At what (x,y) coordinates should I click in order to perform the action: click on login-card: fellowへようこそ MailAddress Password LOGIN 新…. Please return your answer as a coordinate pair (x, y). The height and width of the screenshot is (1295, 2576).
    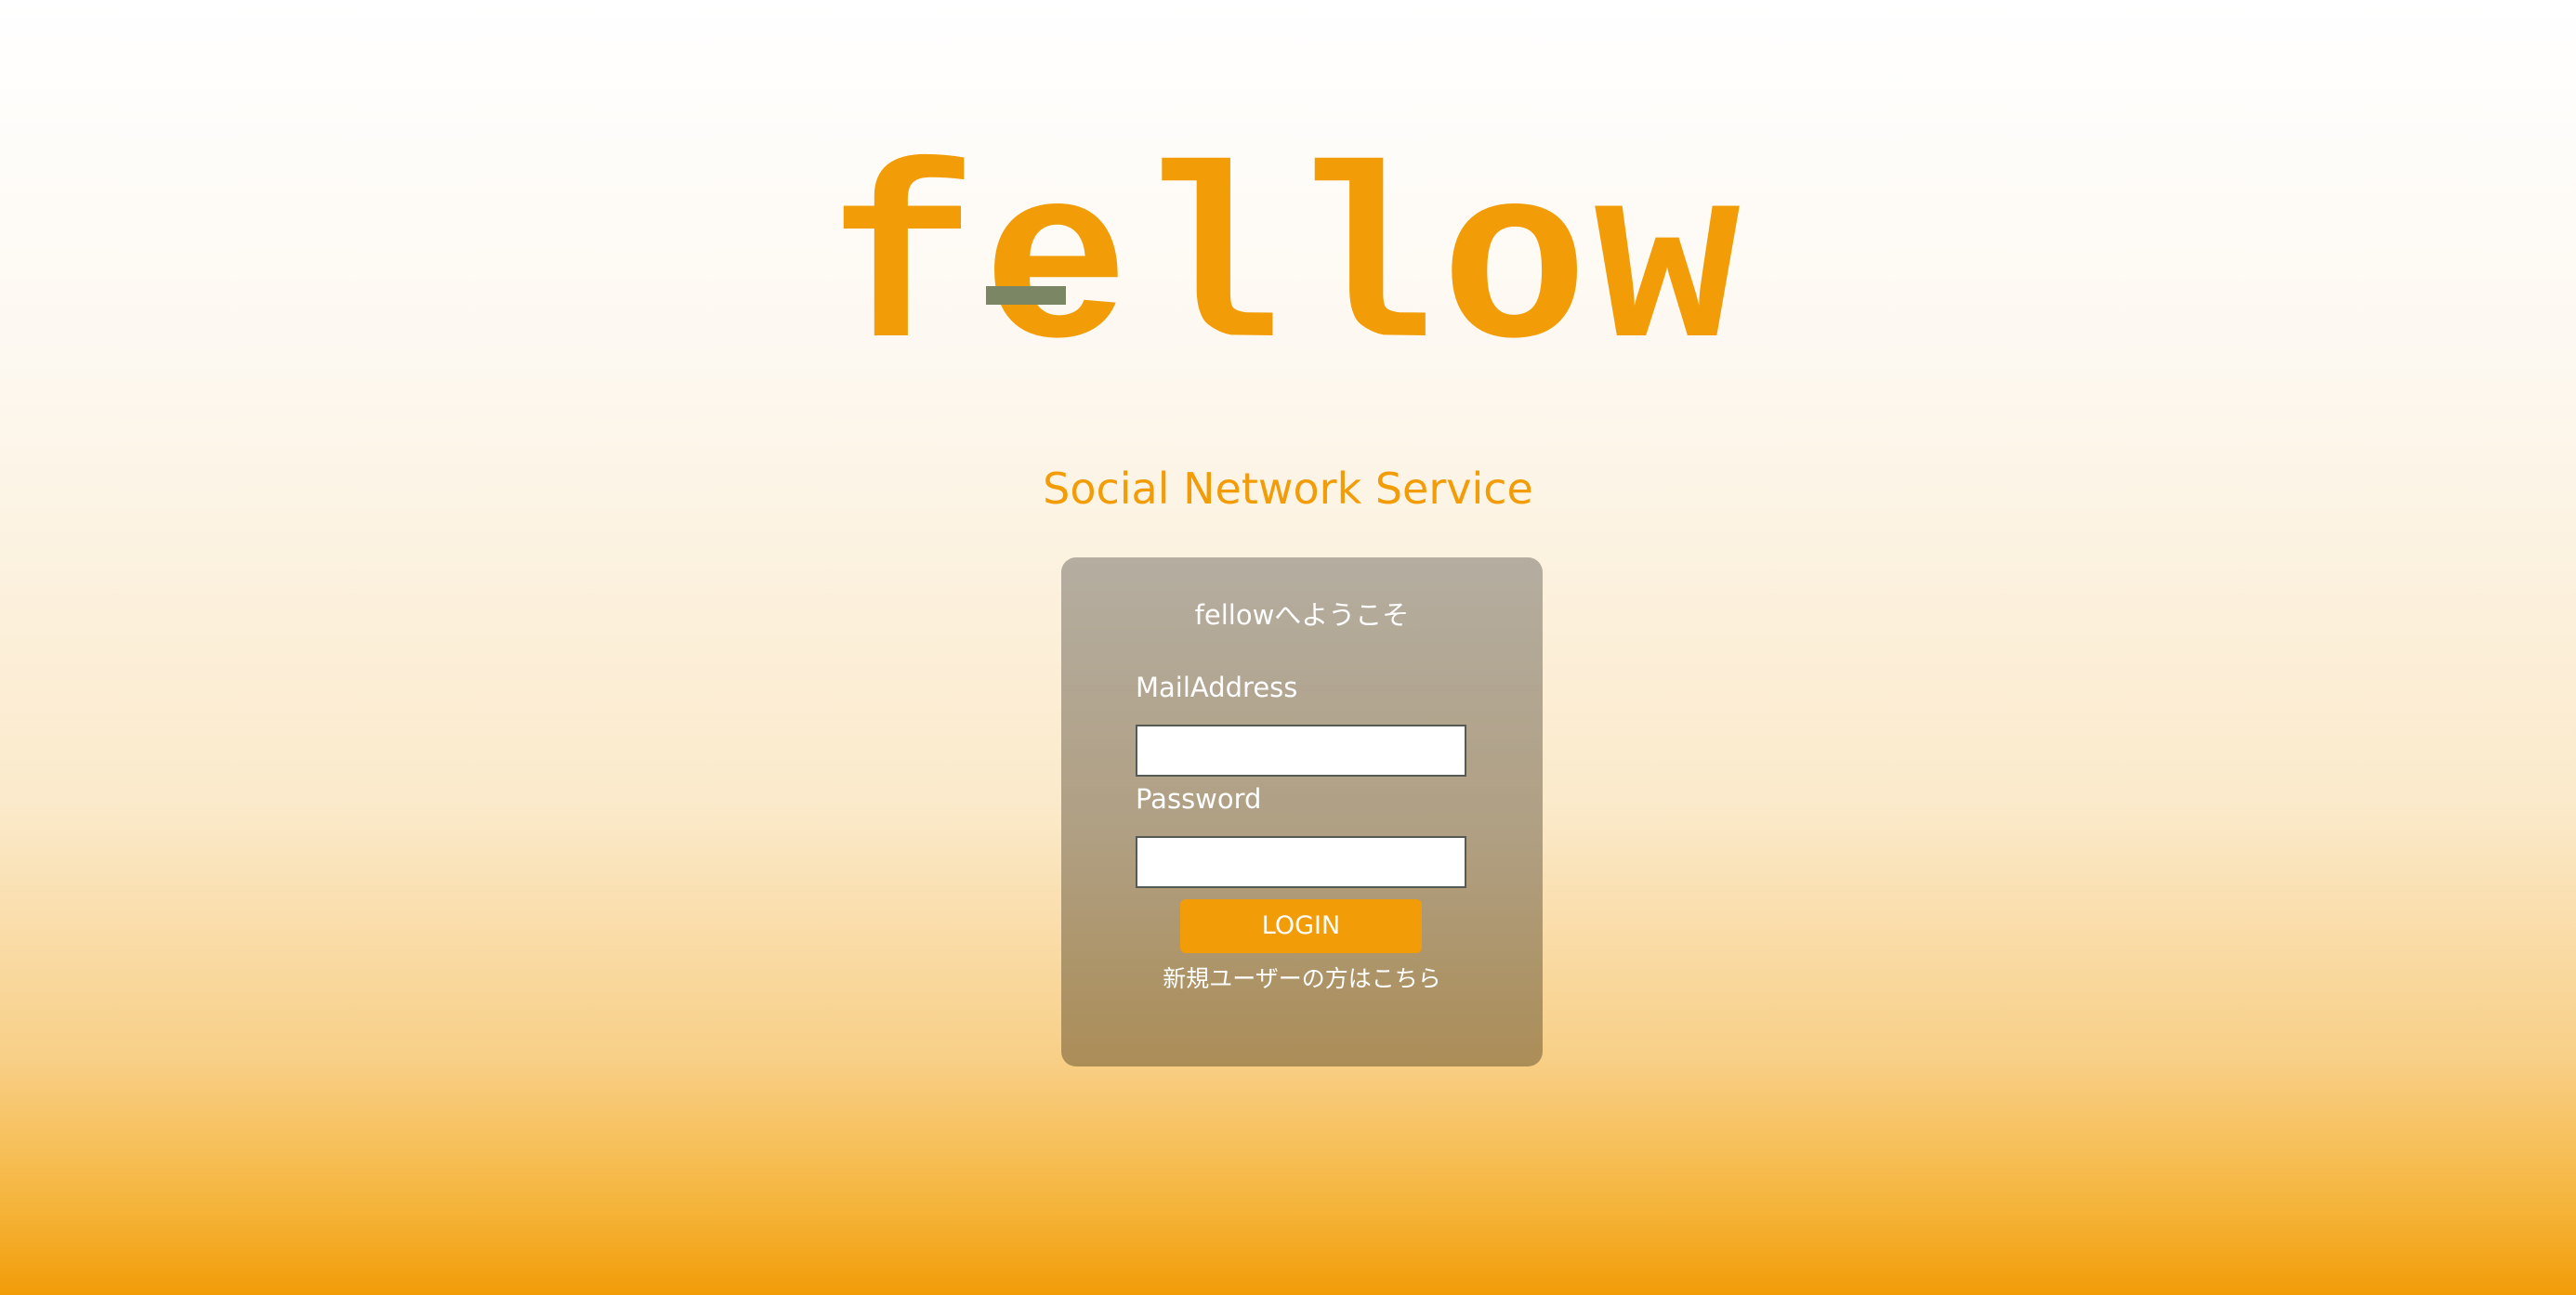
    Looking at the image, I should click on (1302, 811).